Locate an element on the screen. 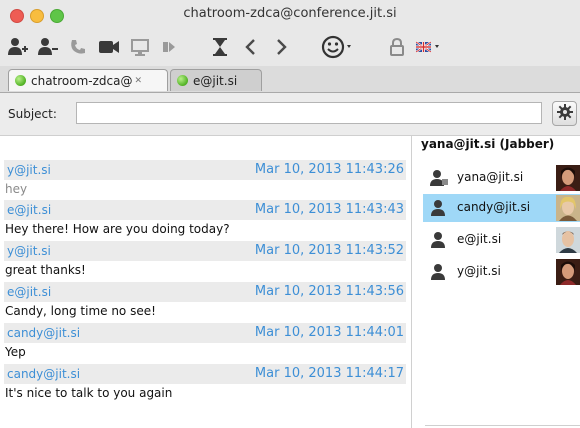 This screenshot has width=580, height=428. history-button is located at coordinates (220, 47).